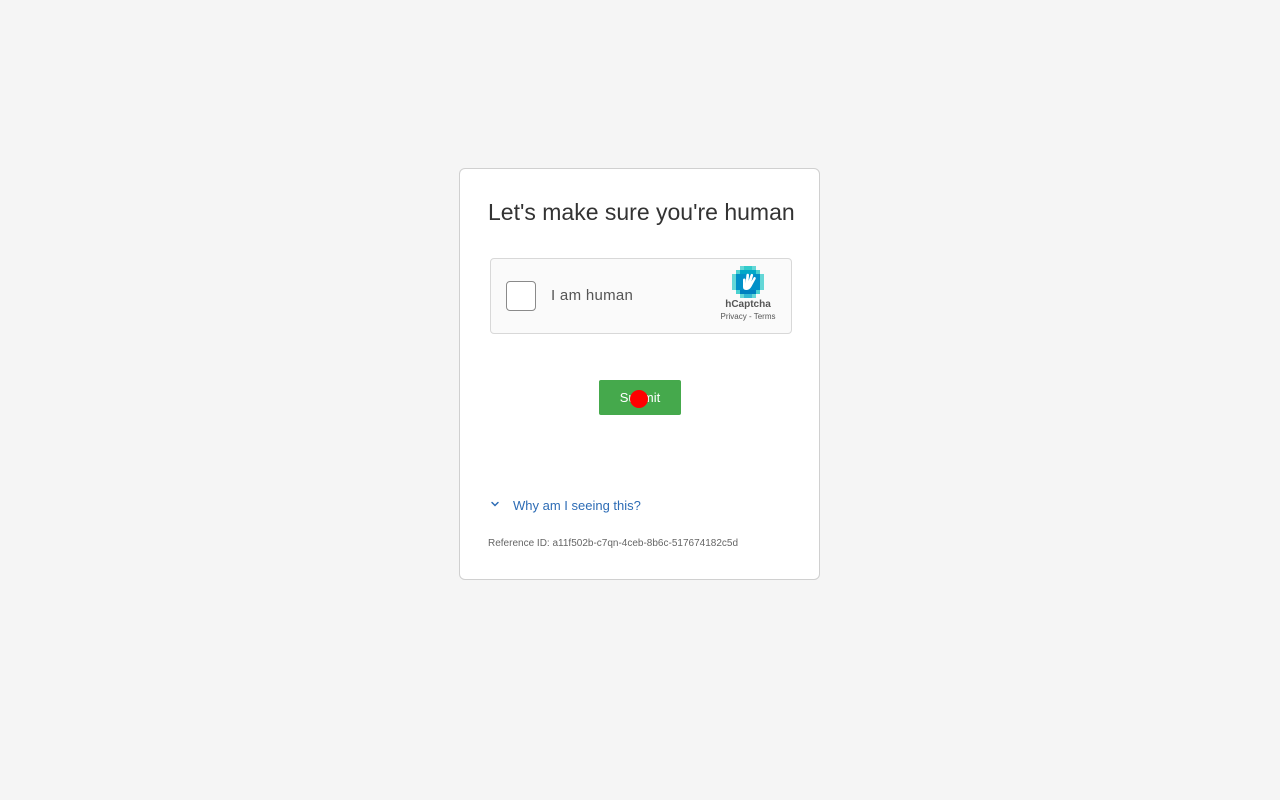 This screenshot has width=1280, height=800. What do you see at coordinates (748, 304) in the screenshot?
I see `hcaptcha-brand-name: hCaptcha` at bounding box center [748, 304].